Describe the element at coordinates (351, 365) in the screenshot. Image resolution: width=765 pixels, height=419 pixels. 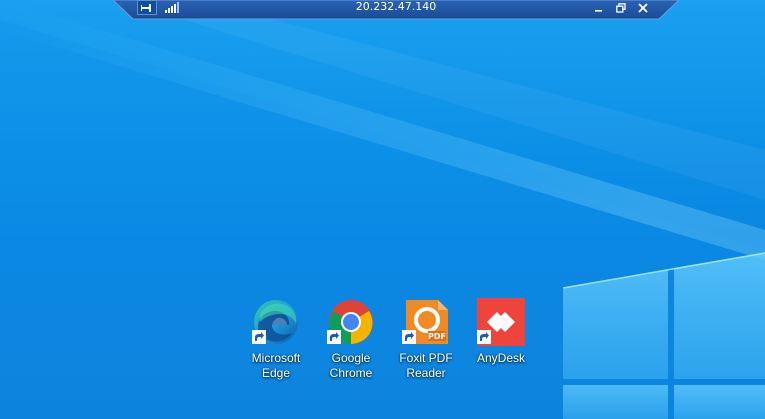
I see `desktop-icon-label: Google Chrome` at that location.